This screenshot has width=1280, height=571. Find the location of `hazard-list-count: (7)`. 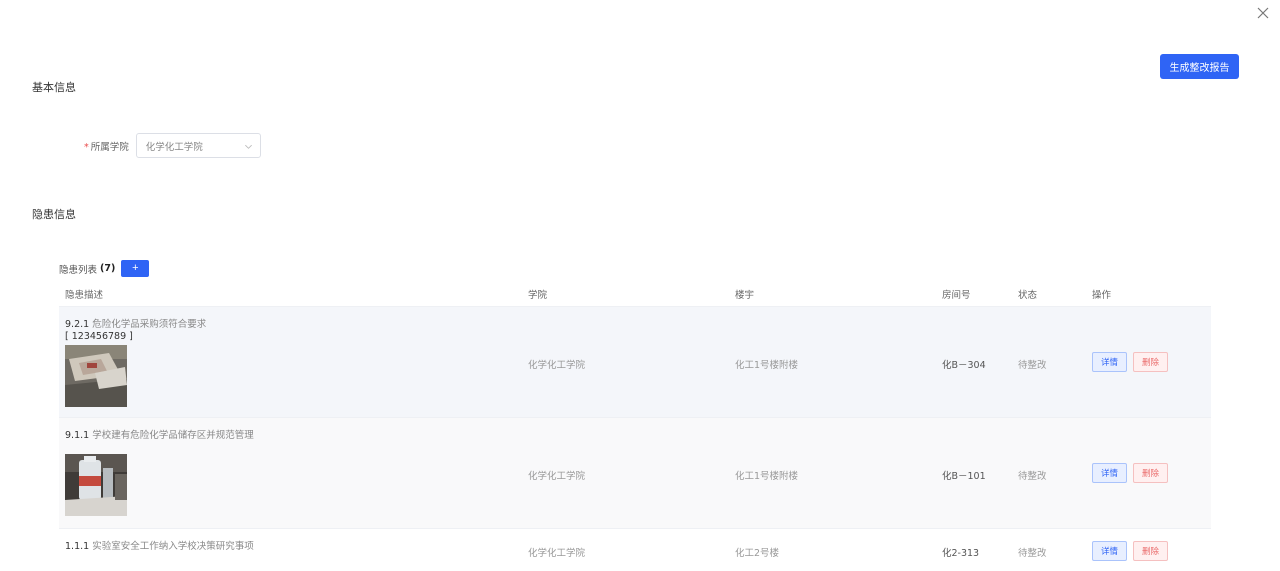

hazard-list-count: (7) is located at coordinates (108, 268).